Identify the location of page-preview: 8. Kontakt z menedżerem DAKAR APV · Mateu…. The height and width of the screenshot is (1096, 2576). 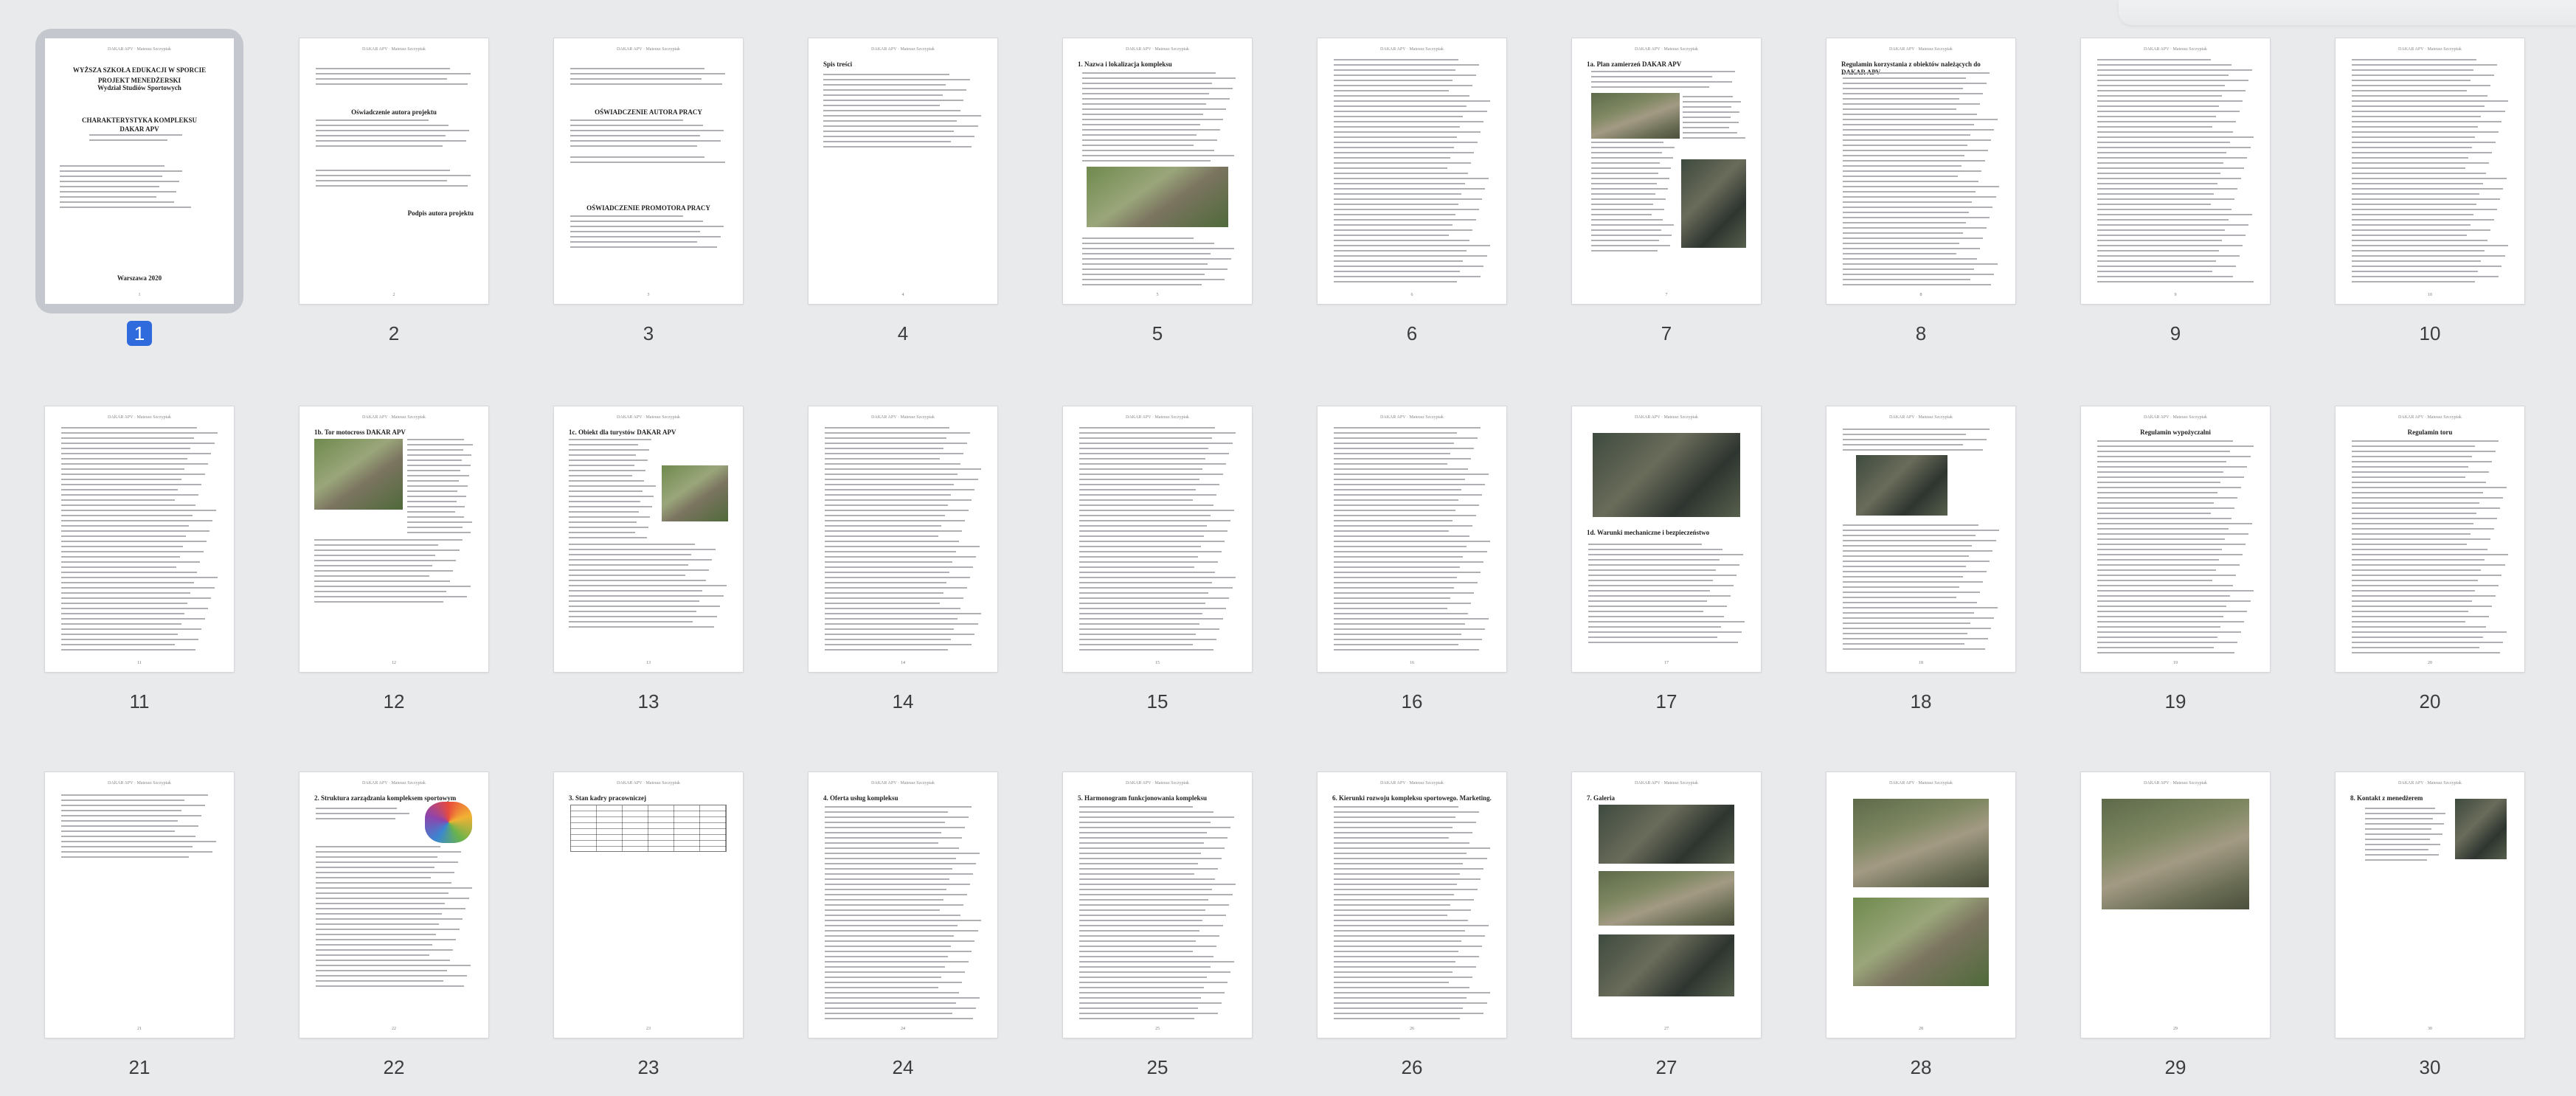
(2430, 905).